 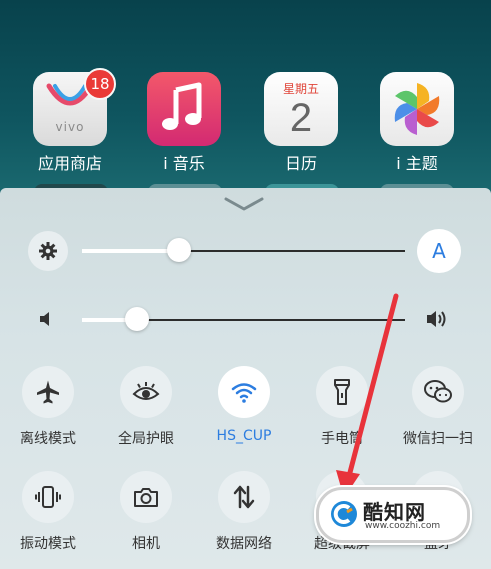 I want to click on annotation-arrow-icon, so click(x=367, y=395).